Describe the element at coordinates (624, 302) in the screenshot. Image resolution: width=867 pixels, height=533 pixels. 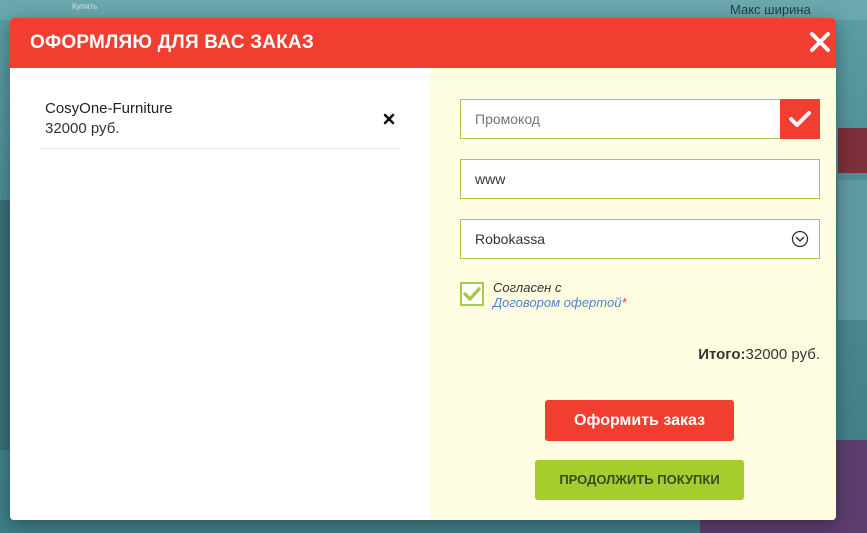
I see `required-mark: *` at that location.